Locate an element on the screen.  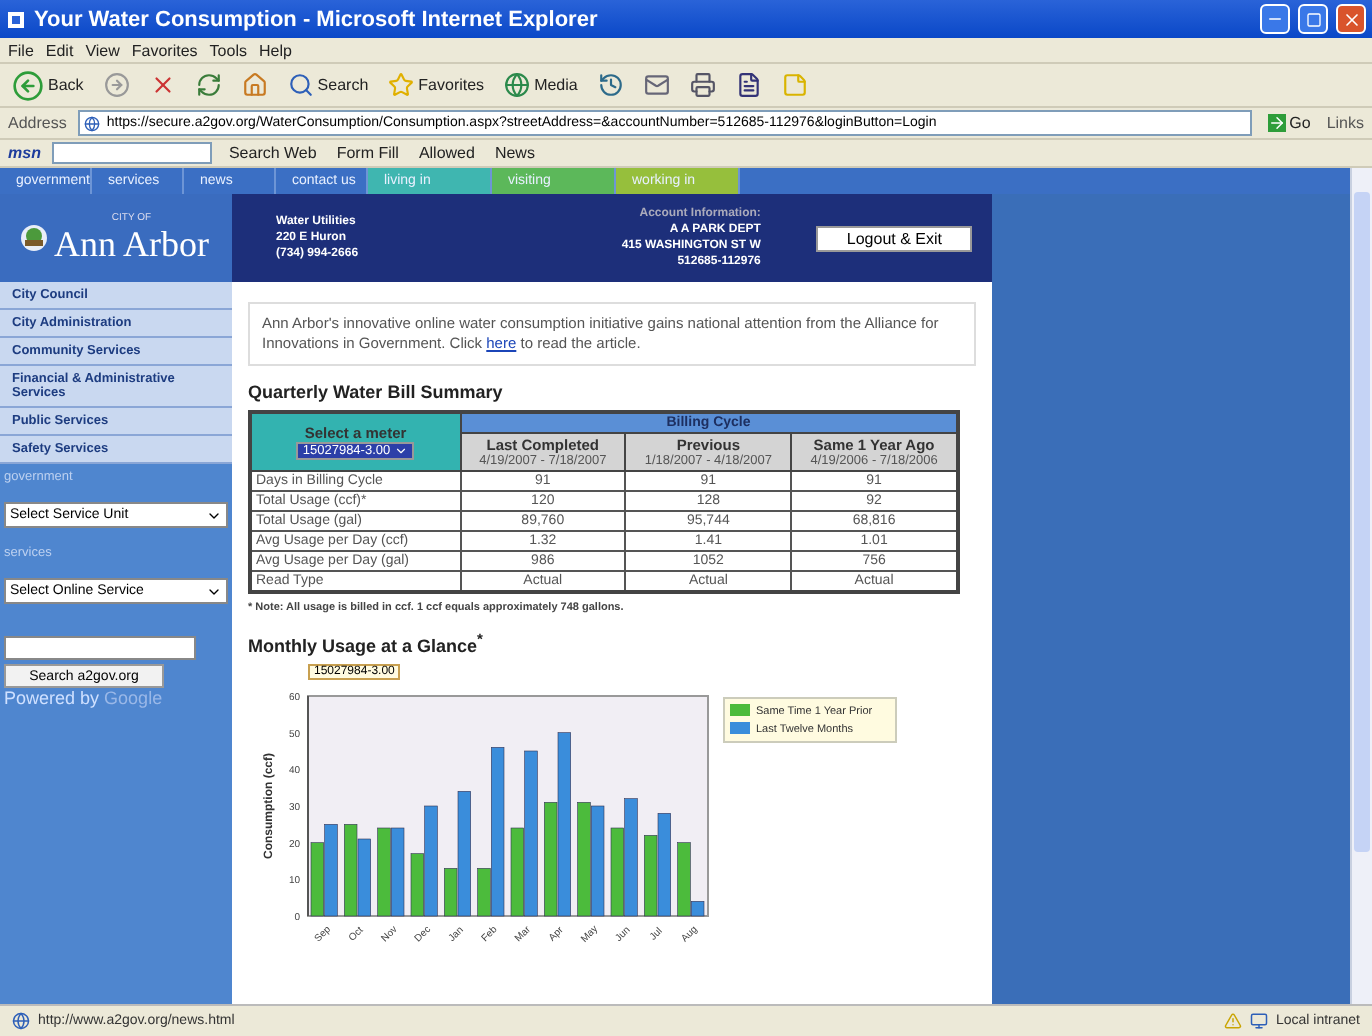
mail-button is located at coordinates (656, 85).